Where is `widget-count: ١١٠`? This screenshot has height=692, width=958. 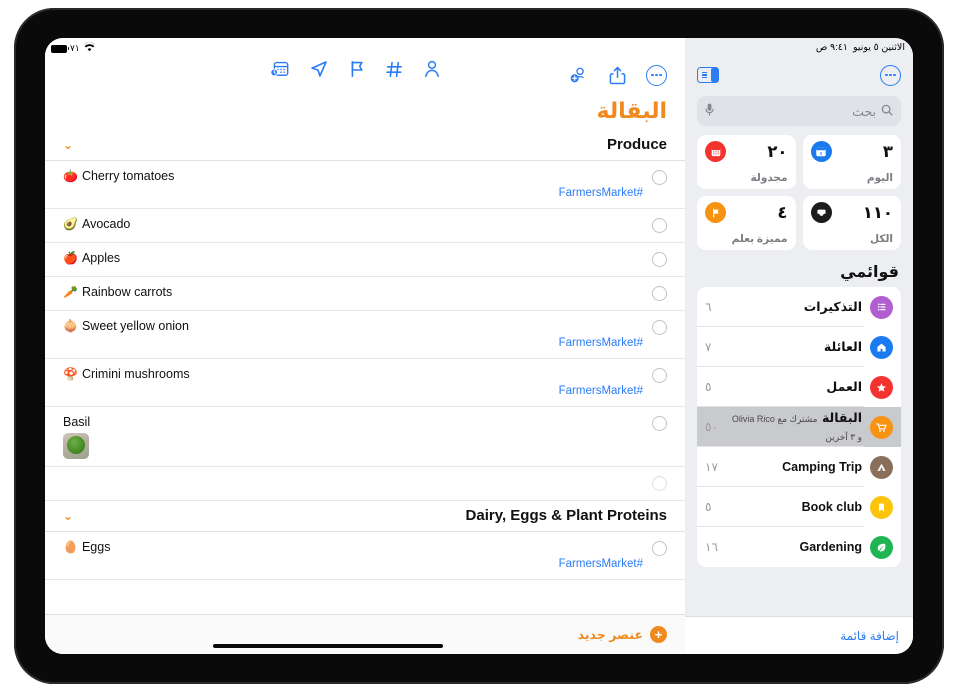 widget-count: ١١٠ is located at coordinates (877, 212).